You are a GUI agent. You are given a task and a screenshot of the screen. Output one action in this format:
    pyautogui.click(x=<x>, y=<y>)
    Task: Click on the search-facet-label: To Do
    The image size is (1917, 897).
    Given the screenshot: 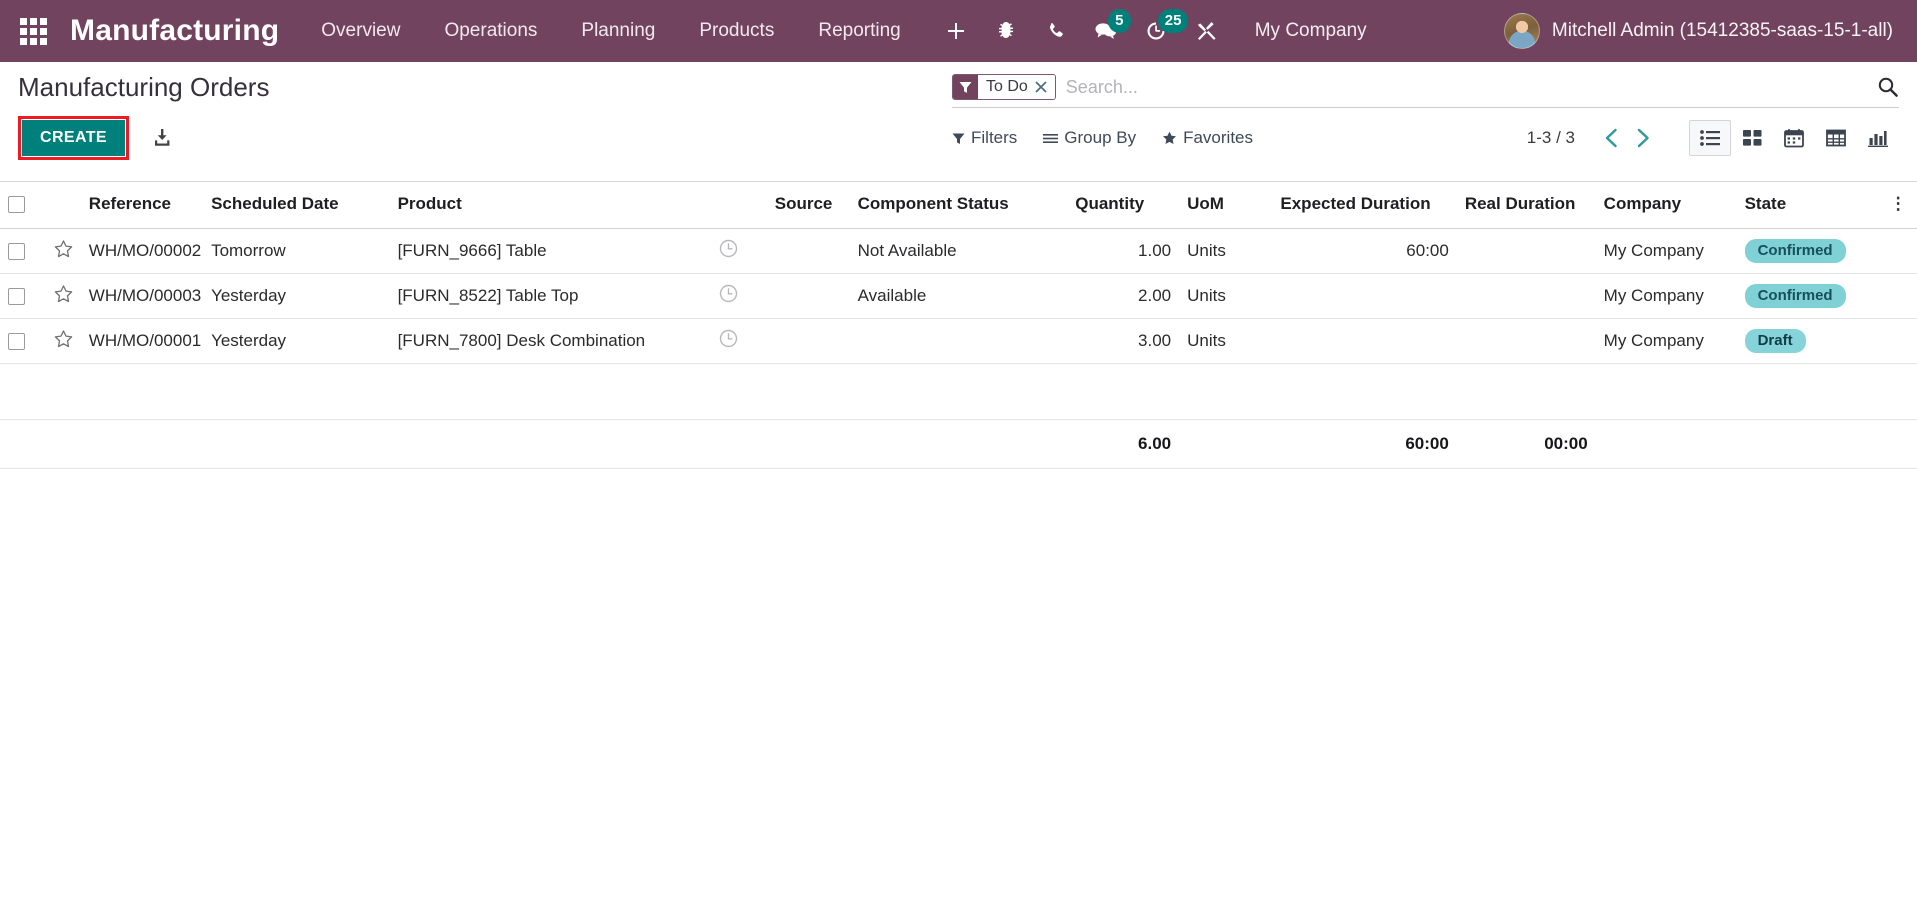 What is the action you would take?
    pyautogui.click(x=1006, y=87)
    